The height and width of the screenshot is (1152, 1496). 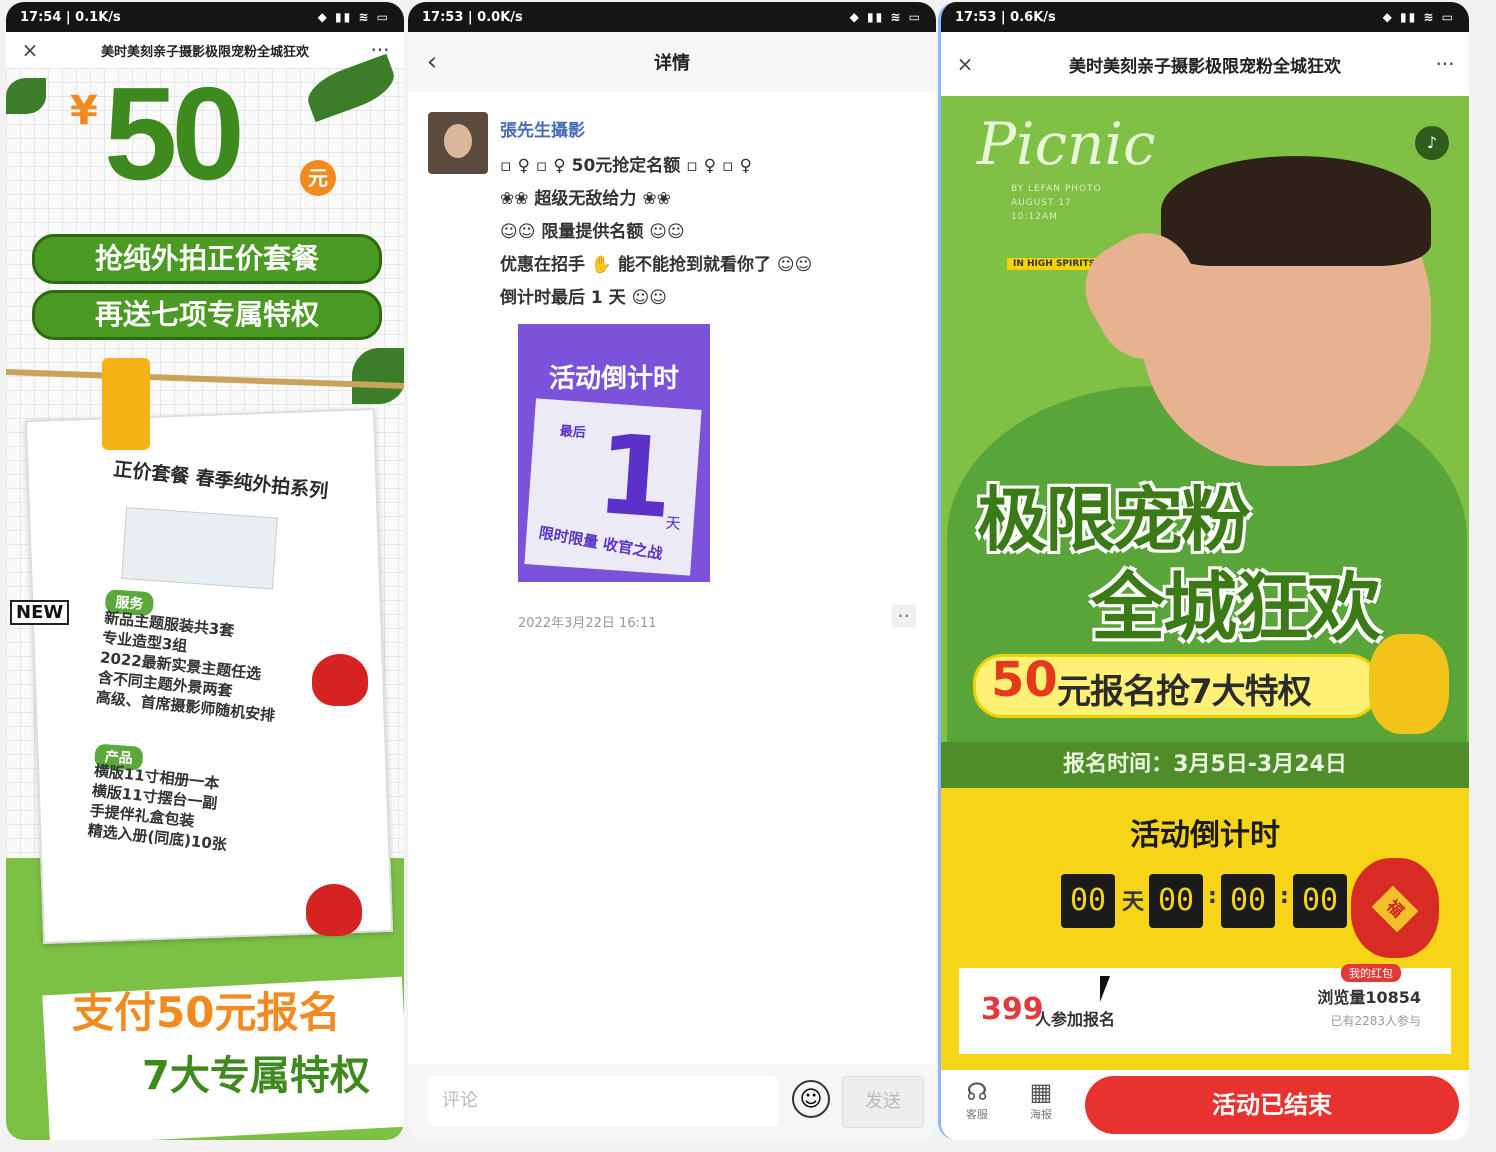 I want to click on avatar, so click(x=458, y=143).